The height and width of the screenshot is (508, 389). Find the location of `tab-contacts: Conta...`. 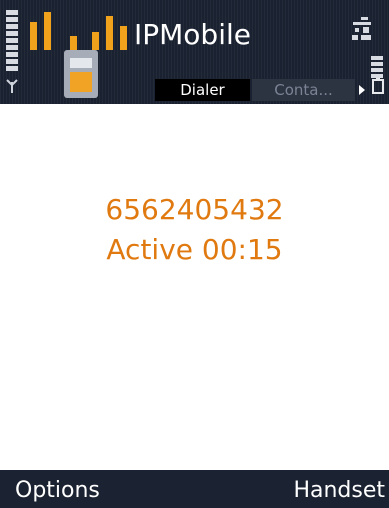

tab-contacts: Conta... is located at coordinates (303, 90).